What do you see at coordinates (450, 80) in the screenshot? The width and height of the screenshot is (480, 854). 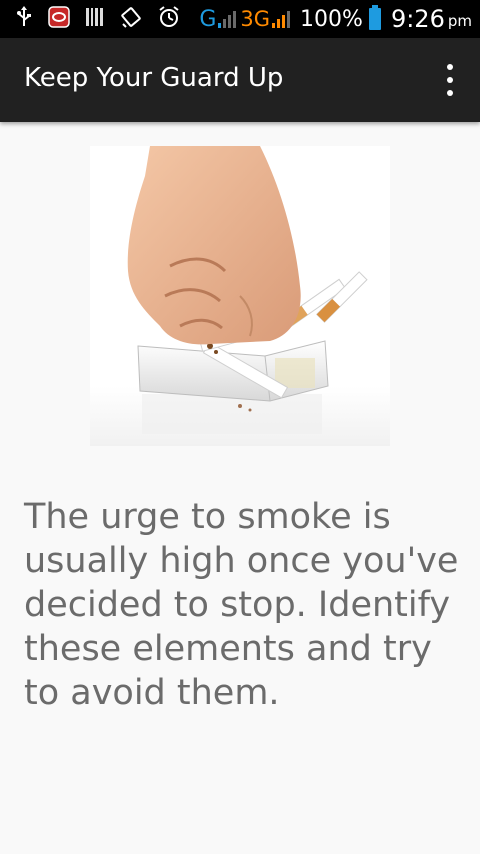 I see `more-vert-icon` at bounding box center [450, 80].